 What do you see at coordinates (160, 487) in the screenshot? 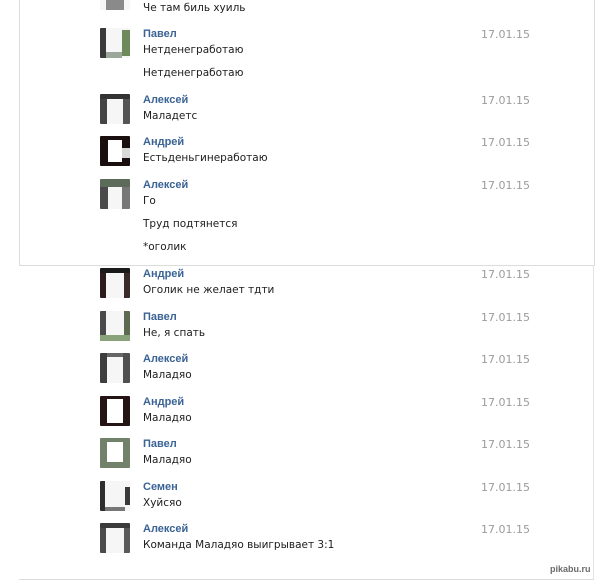
I see `author-name: Семен` at bounding box center [160, 487].